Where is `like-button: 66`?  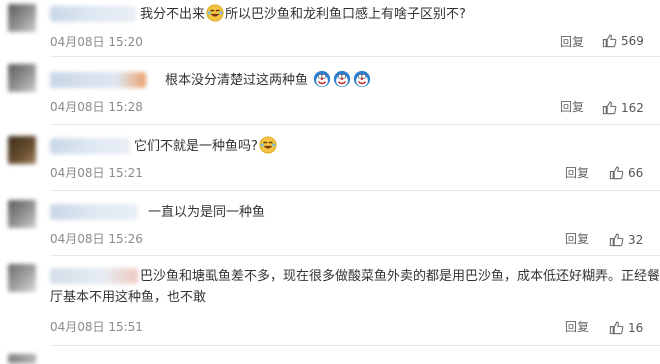 like-button: 66 is located at coordinates (626, 172).